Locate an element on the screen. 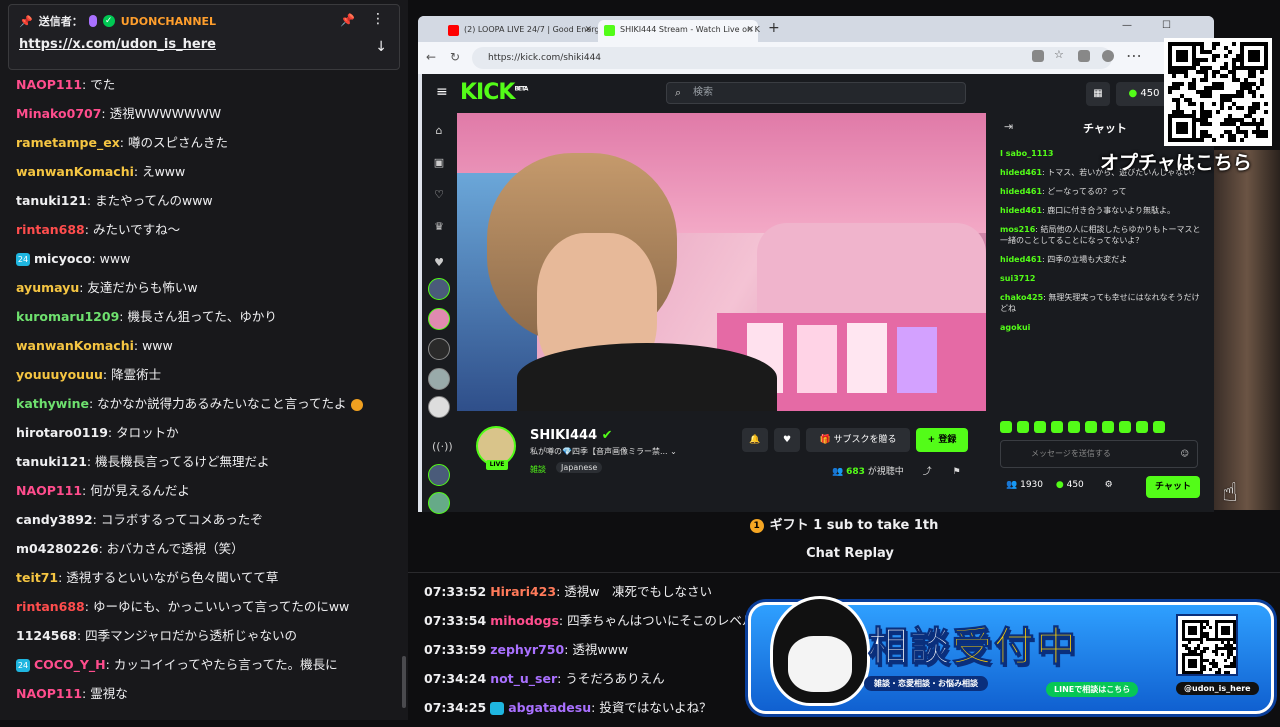 This screenshot has width=1280, height=727. kick-chat-username: mos216 is located at coordinates (1017, 229).